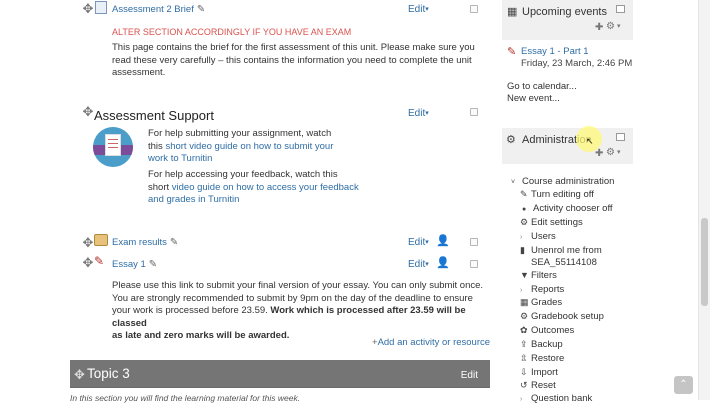 This screenshot has height=404, width=710. What do you see at coordinates (562, 194) in the screenshot?
I see `admin-item-label: Turn editing off` at bounding box center [562, 194].